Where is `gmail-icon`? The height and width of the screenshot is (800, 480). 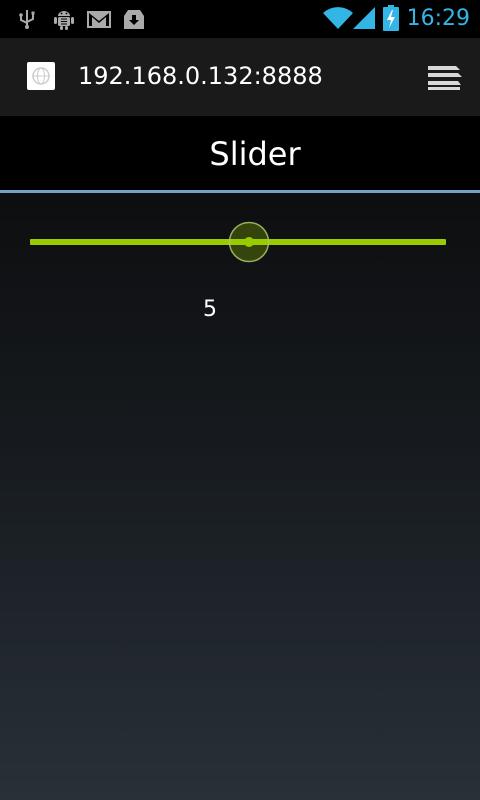 gmail-icon is located at coordinates (99, 19).